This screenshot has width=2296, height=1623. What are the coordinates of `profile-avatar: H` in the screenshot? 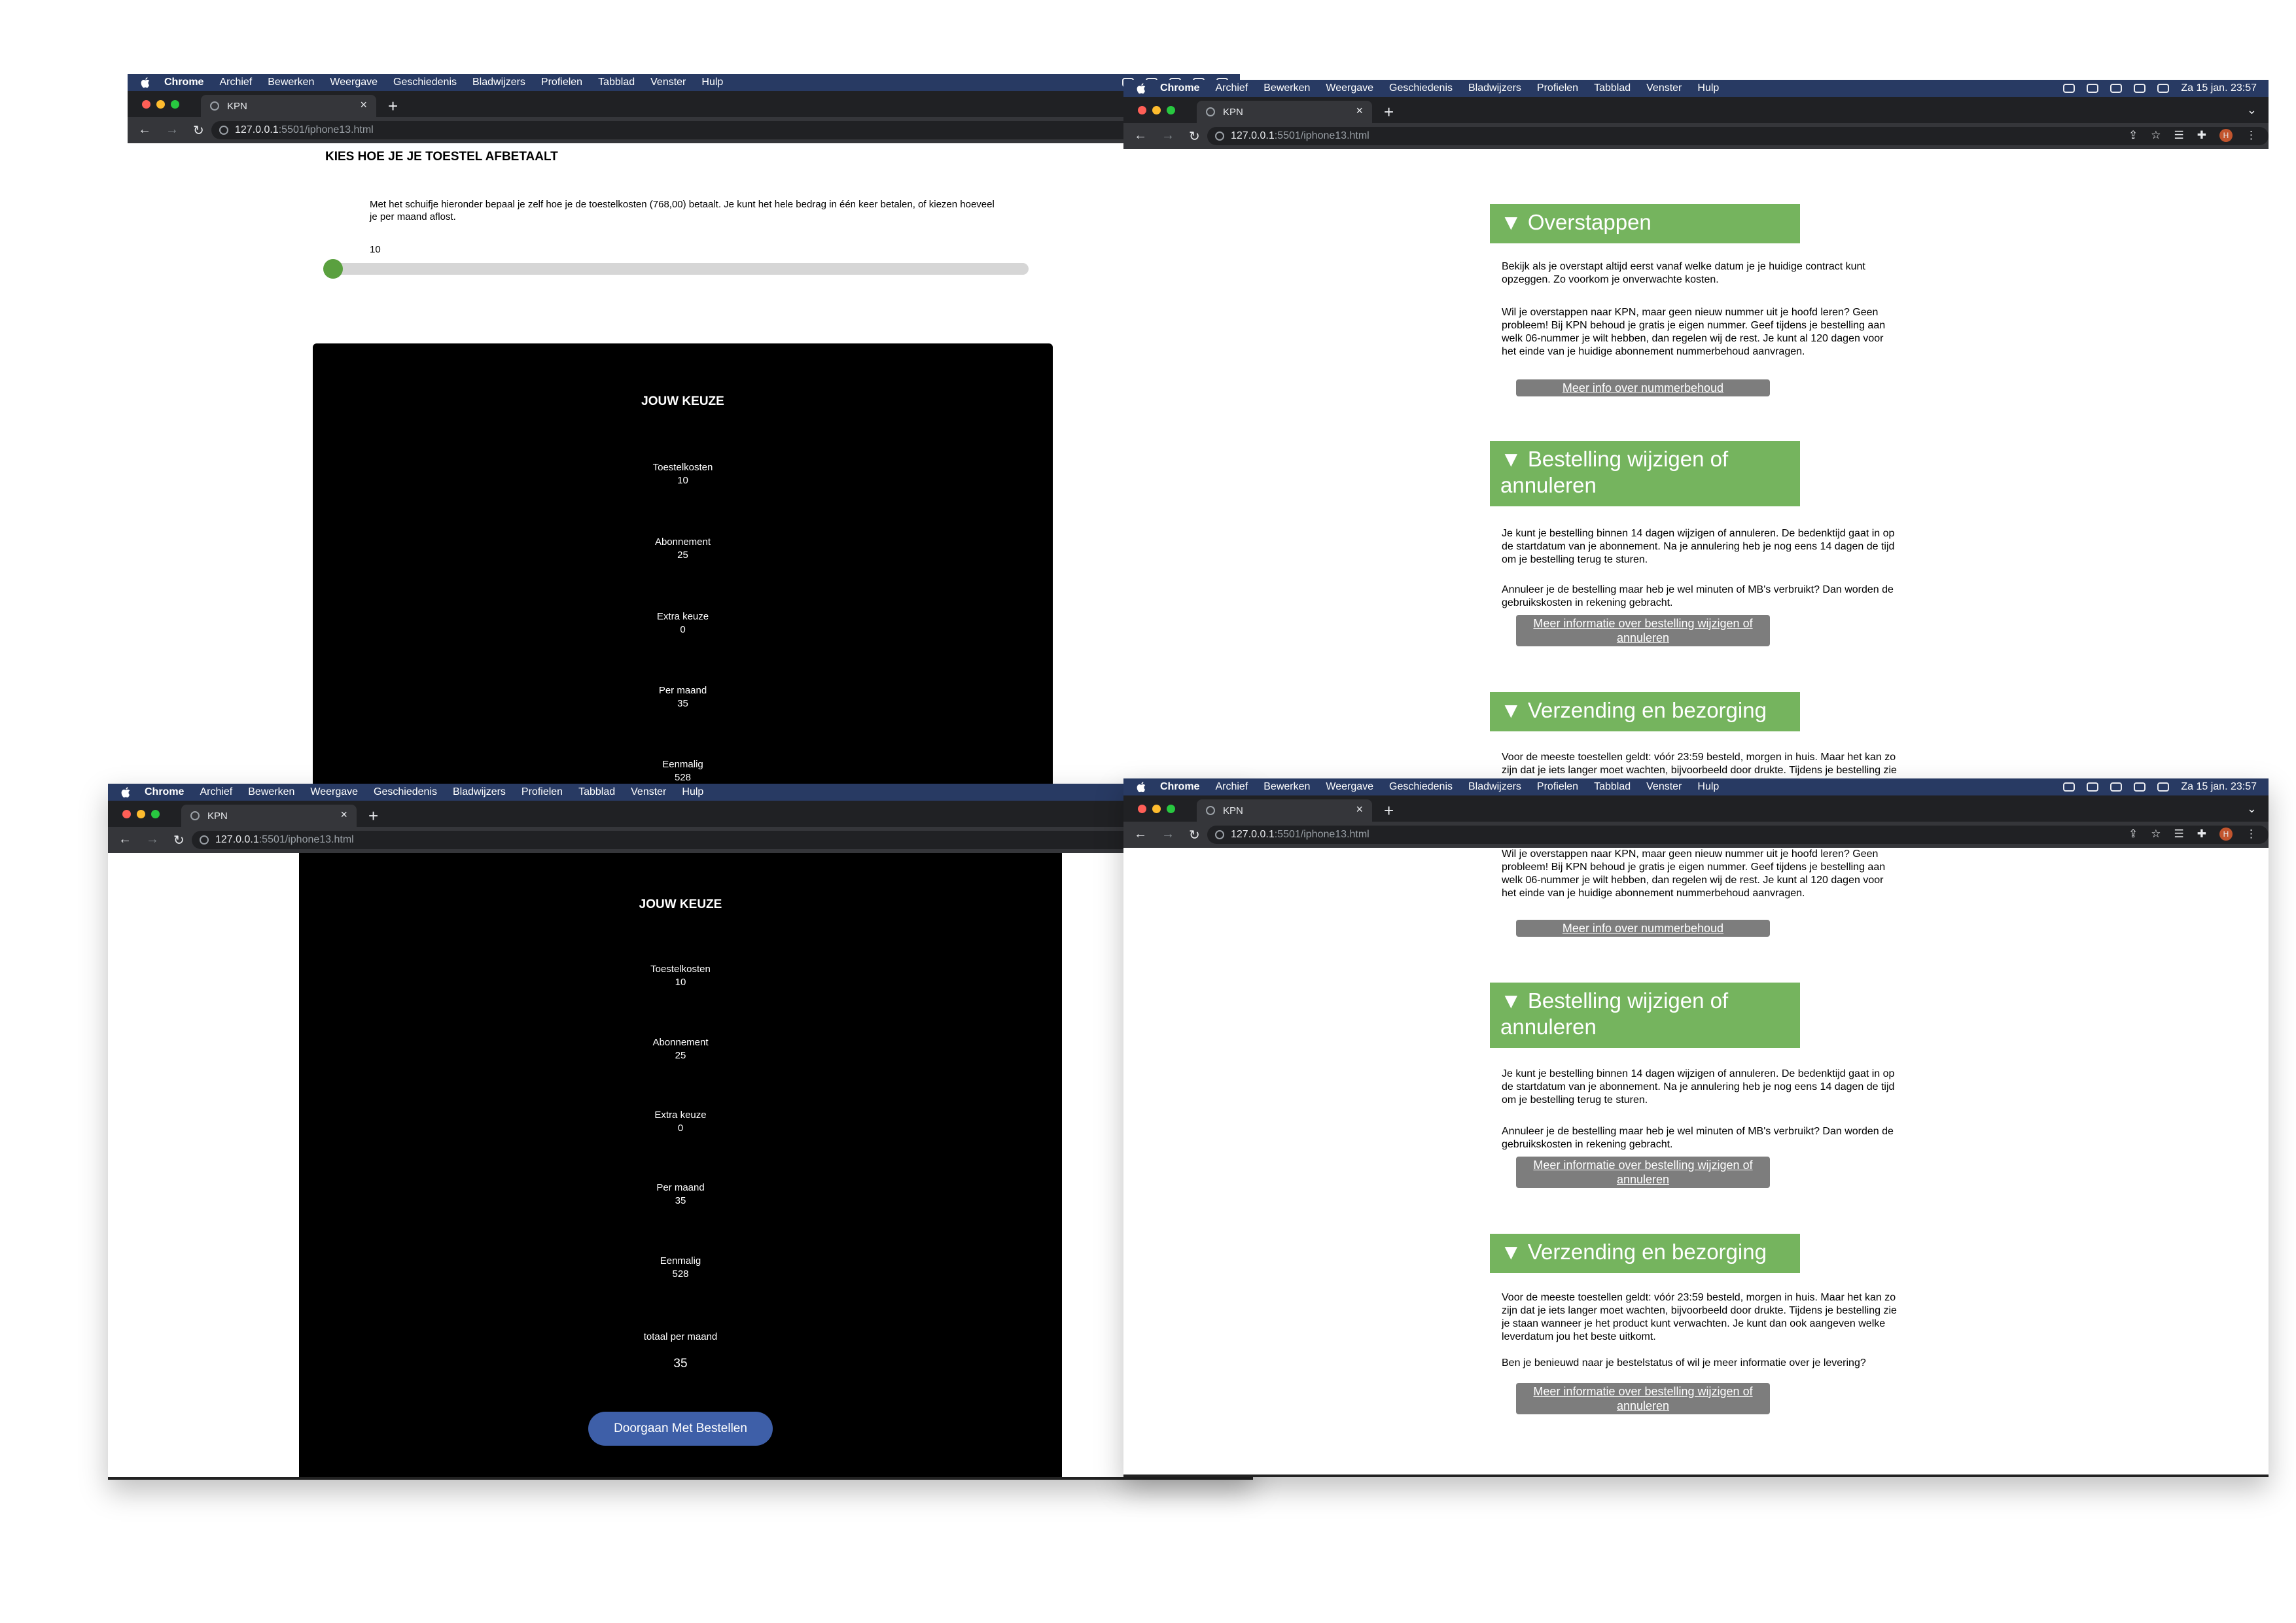 It's located at (2226, 835).